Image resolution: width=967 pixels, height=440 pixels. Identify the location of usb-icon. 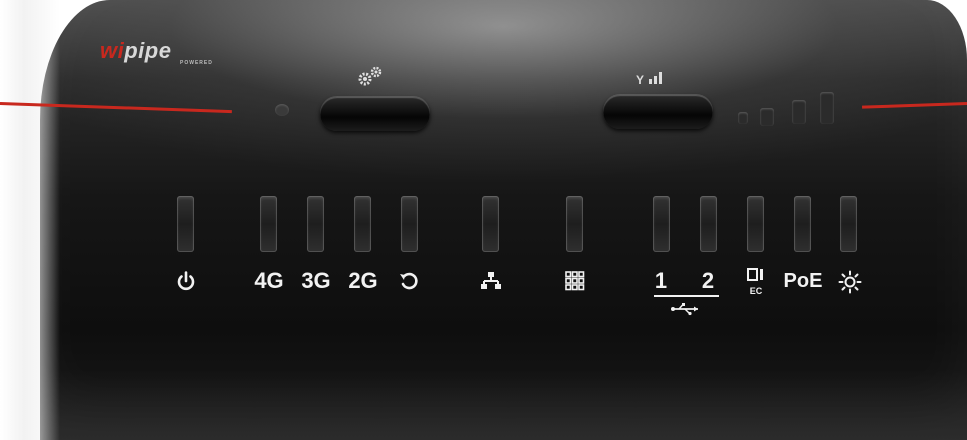
(686, 311).